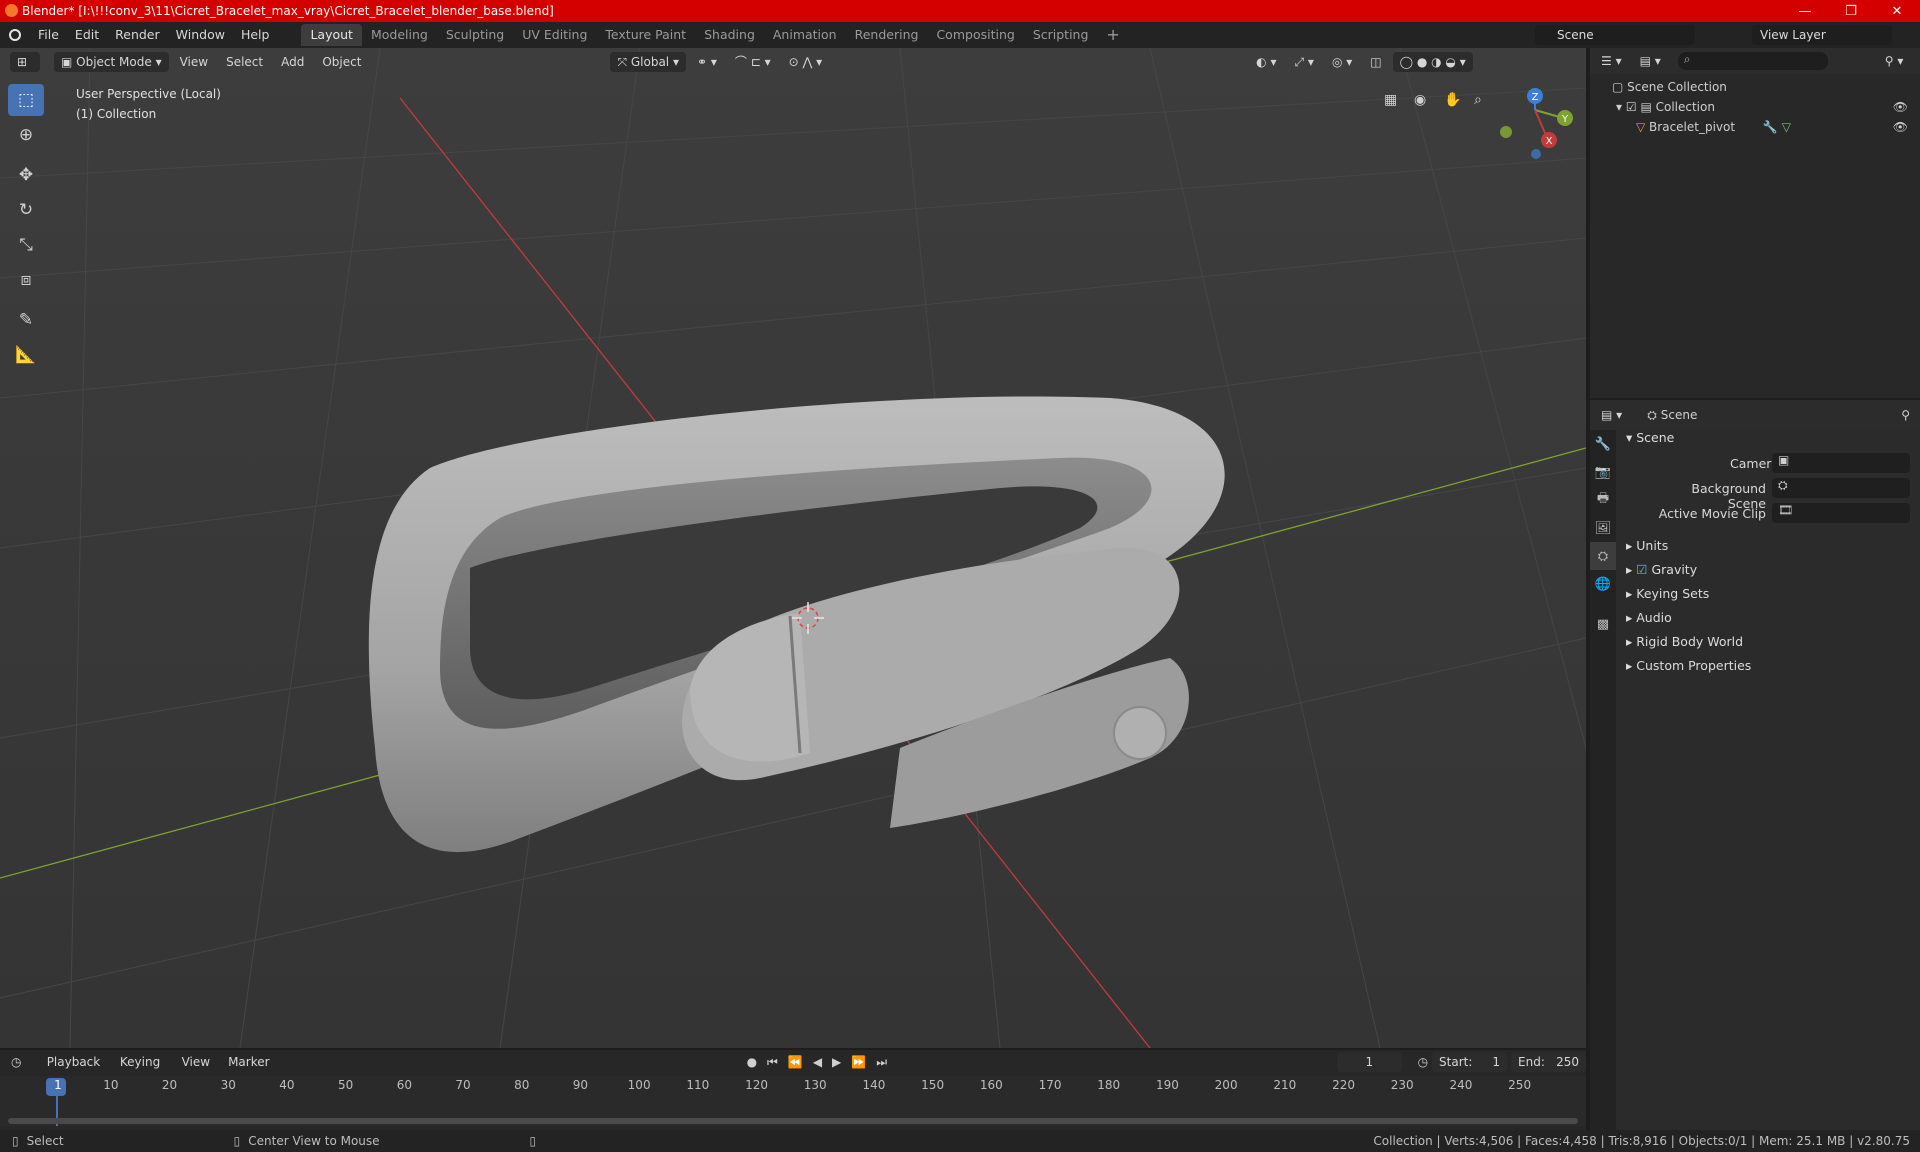  I want to click on custom-properties-panel: ▸ Custom Properties, so click(1688, 665).